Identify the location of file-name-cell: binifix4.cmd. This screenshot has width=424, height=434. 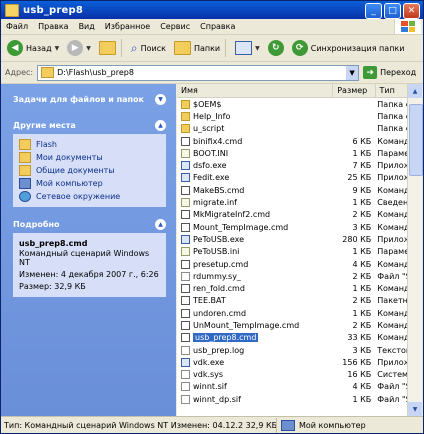
(255, 141).